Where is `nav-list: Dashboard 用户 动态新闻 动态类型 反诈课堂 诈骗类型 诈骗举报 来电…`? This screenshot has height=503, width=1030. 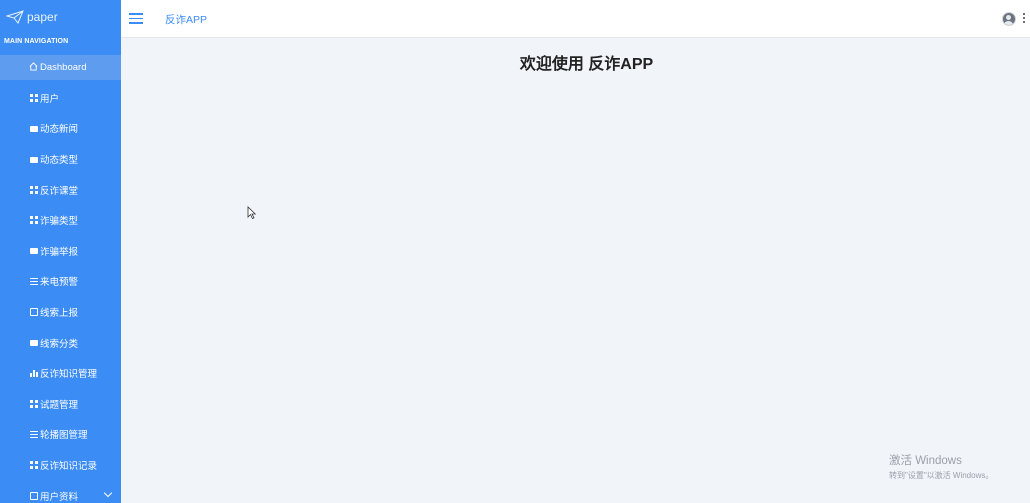
nav-list: Dashboard 用户 动态新闻 动态类型 反诈课堂 诈骗类型 诈骗举报 来电… is located at coordinates (60, 279).